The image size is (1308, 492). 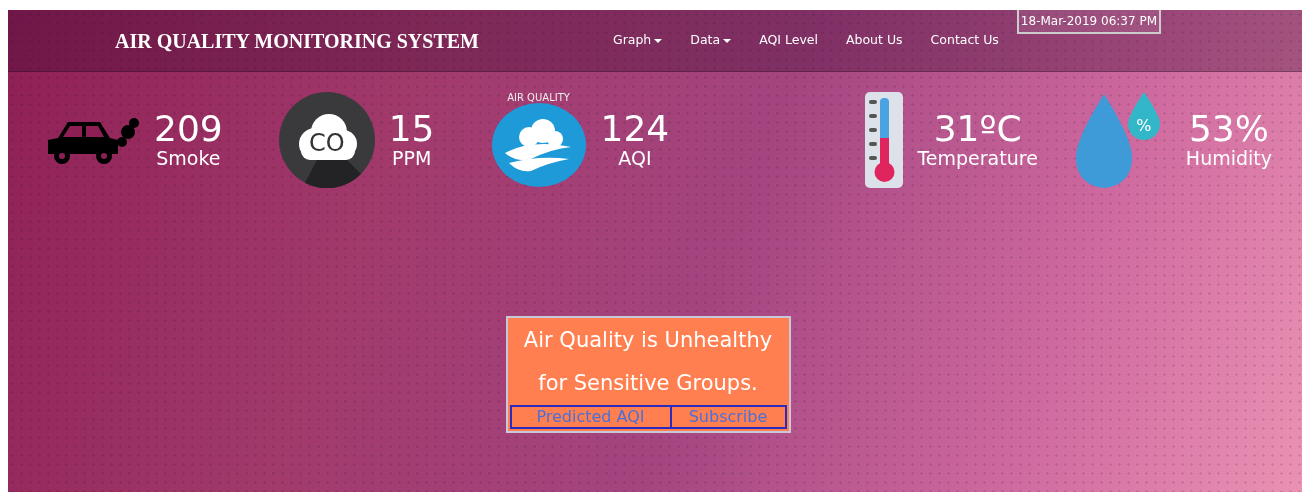 I want to click on wave-cloud-icon, so click(x=538, y=145).